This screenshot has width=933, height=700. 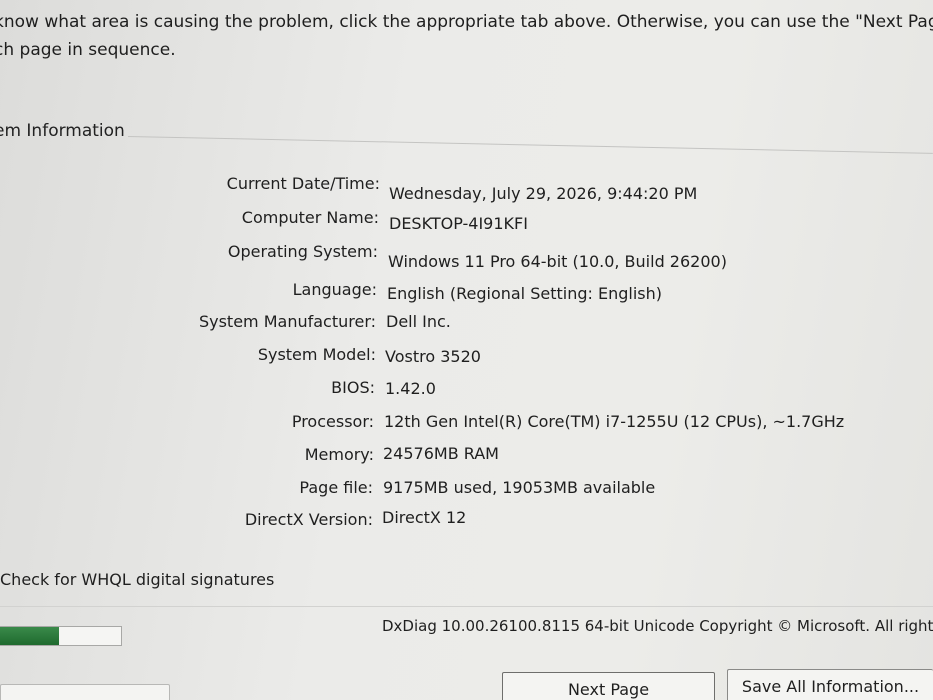 I want to click on system-info-row: Computer Name: DESKTOP-4I91KFI, so click(x=466, y=220).